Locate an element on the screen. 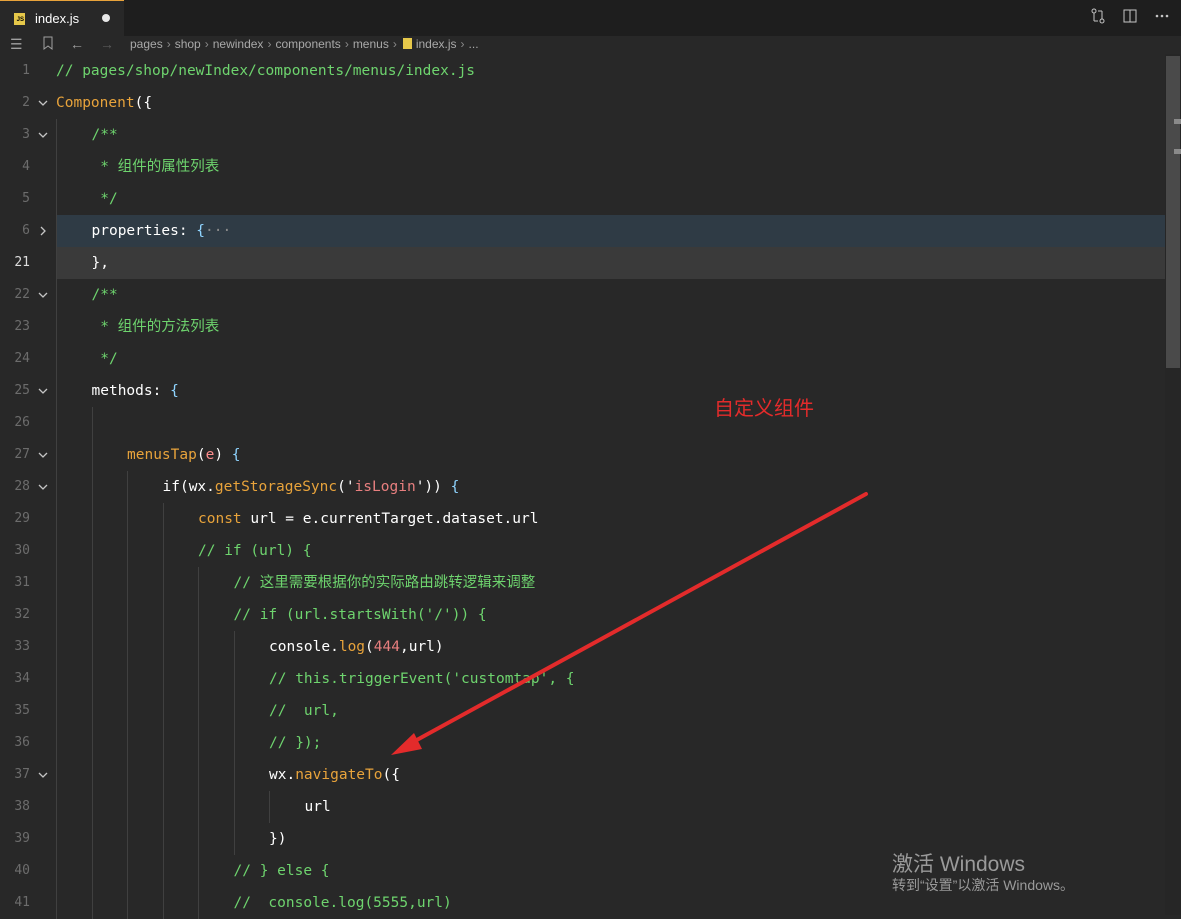  outline-icon: ☰ is located at coordinates (16, 44).